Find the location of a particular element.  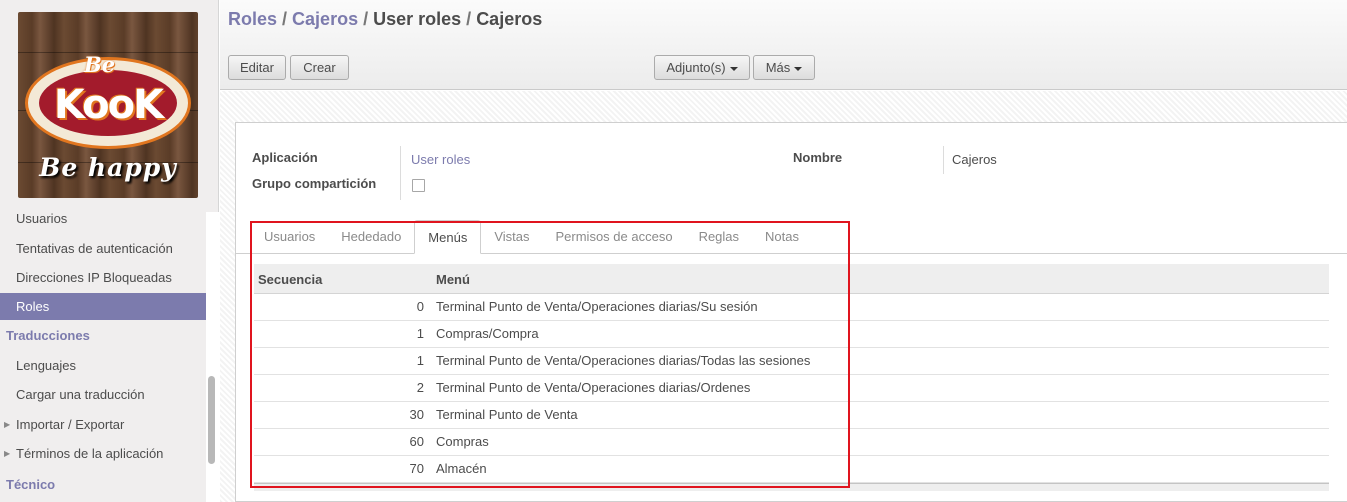

tab-views: Vistas is located at coordinates (511, 237).